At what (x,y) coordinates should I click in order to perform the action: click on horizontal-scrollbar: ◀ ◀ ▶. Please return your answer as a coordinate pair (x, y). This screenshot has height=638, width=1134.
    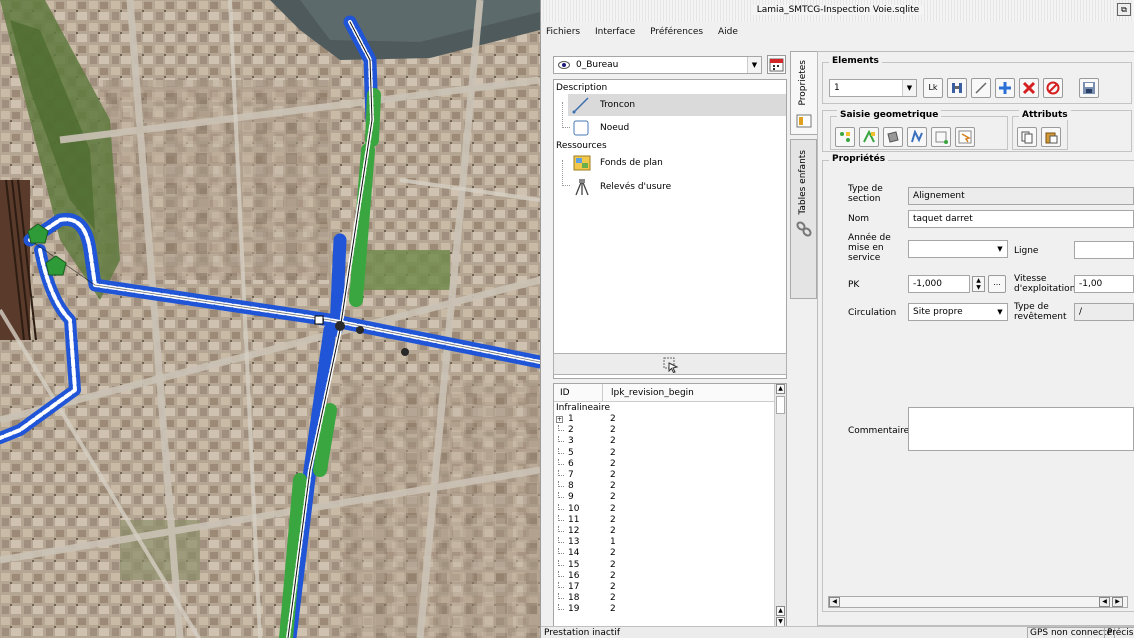
    Looking at the image, I should click on (978, 602).